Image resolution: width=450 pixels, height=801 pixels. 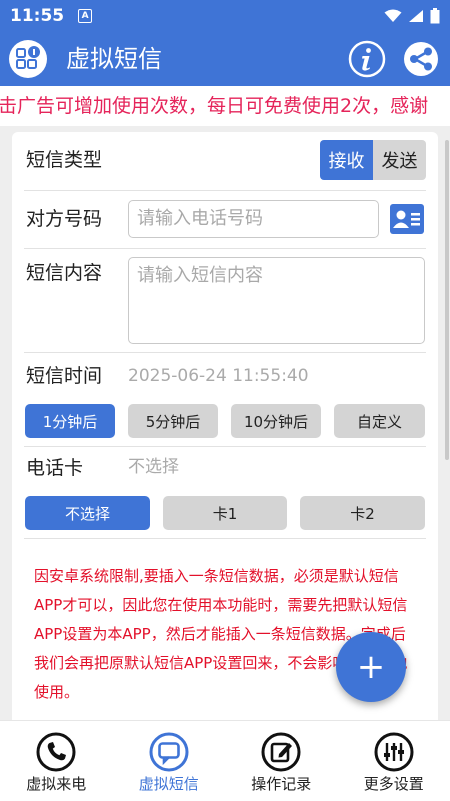 I want to click on ad-marquee: 击广告可增加使用次数，每日可免费使用2次，感谢, so click(x=225, y=106).